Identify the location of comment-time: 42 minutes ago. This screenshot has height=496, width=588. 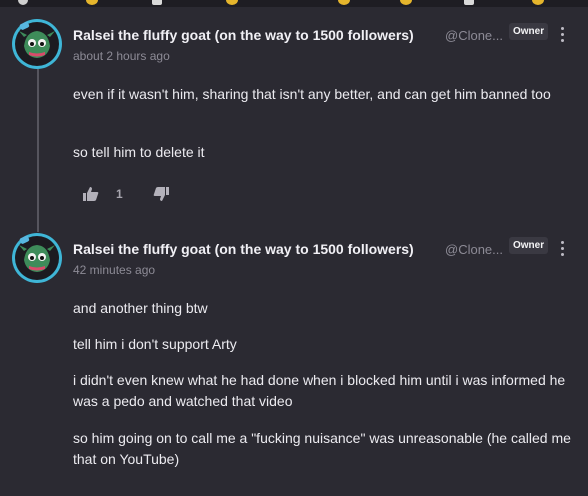
(114, 270).